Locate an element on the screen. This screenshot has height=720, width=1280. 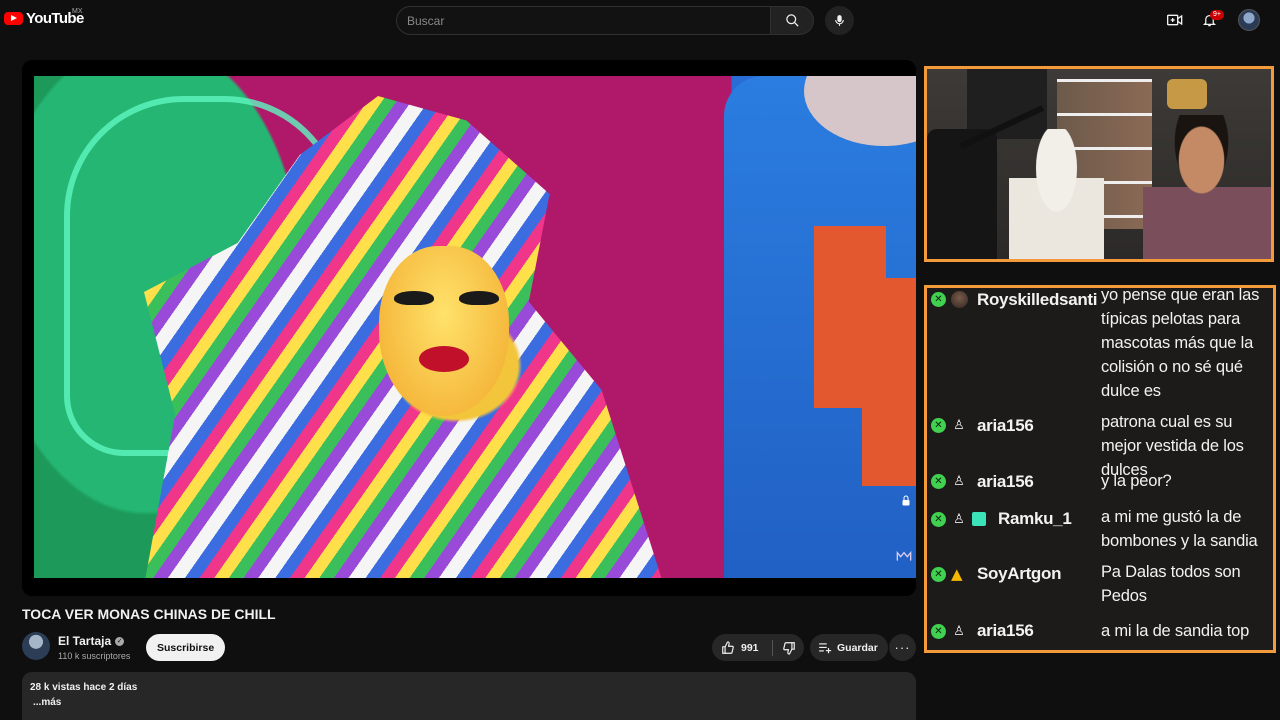
thumbs-down-icon is located at coordinates (788, 648).